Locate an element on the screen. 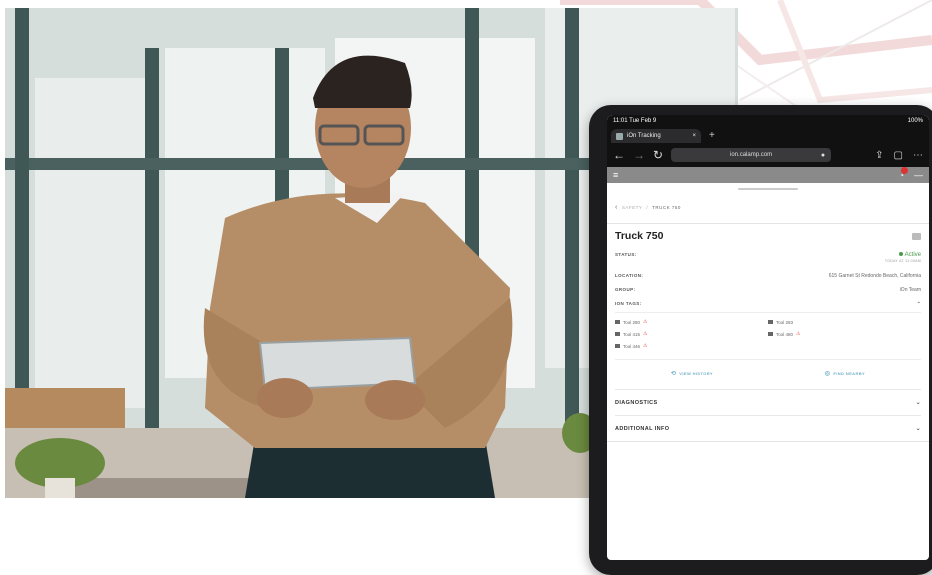 The width and height of the screenshot is (932, 575). breadcrumb-current: TRUCK 750 is located at coordinates (666, 207).